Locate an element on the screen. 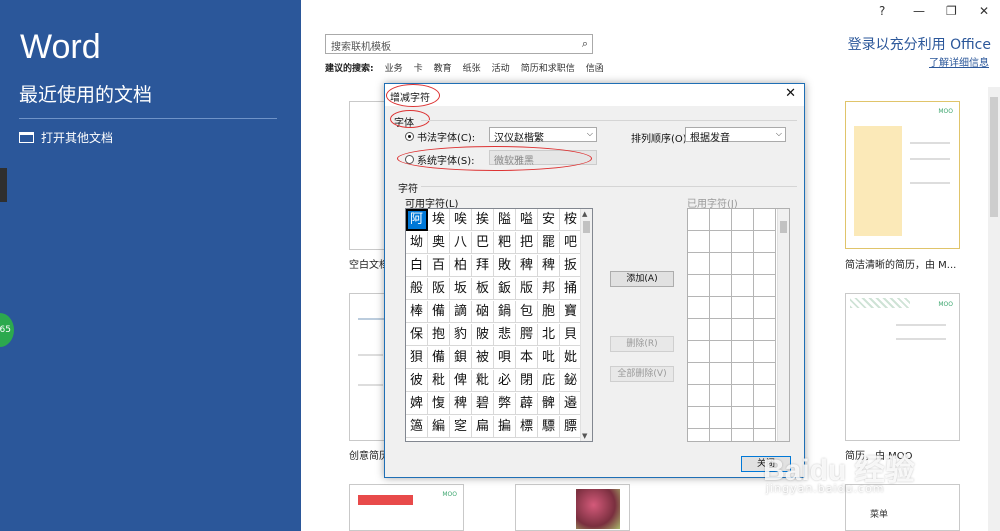 The image size is (1000, 531). signin-link: 登录以充分利用 Office is located at coordinates (919, 44).